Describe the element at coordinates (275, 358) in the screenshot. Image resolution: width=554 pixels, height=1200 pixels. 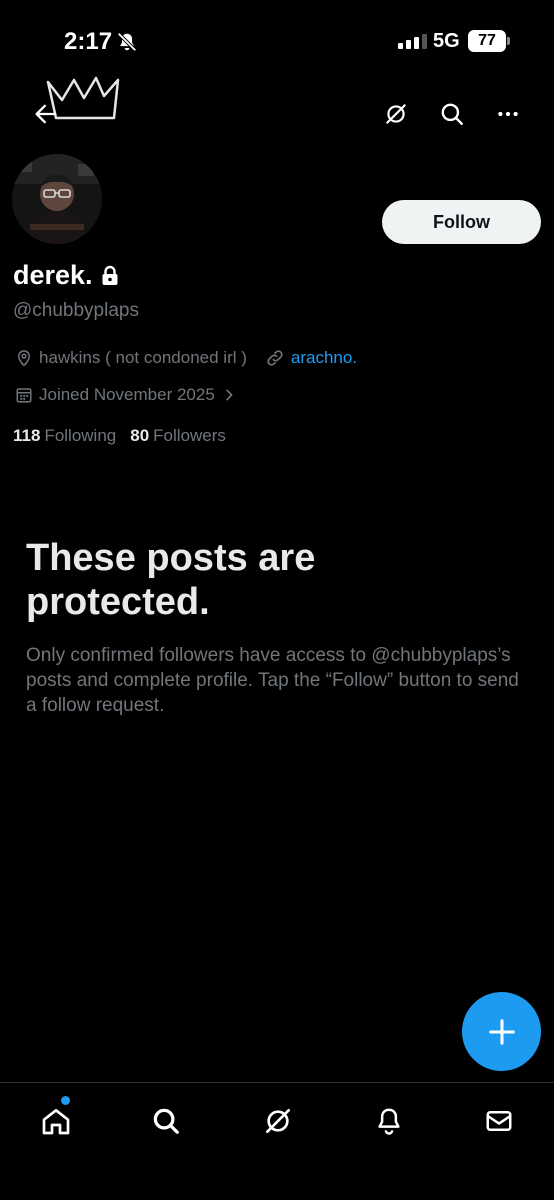
I see `link-icon` at that location.